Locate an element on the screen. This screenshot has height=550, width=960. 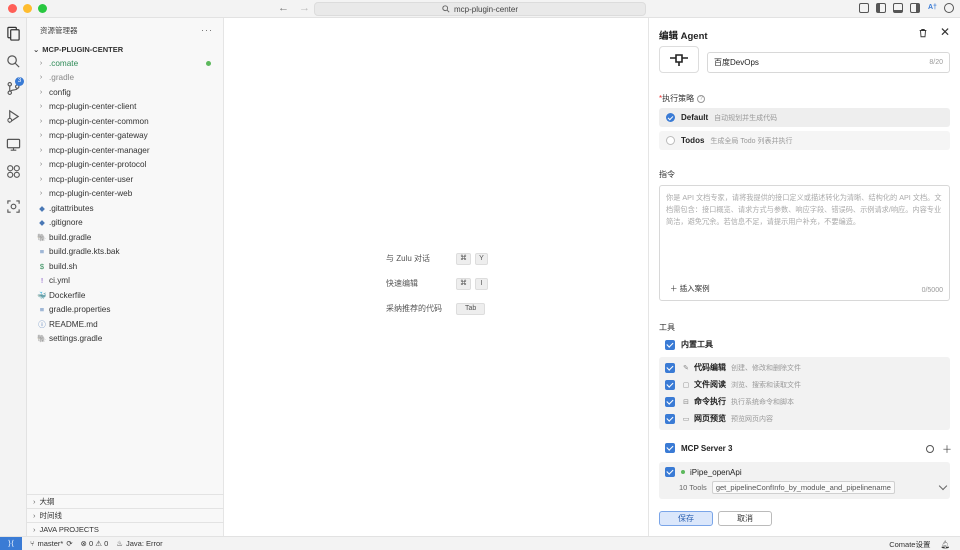
builtin-tool-item: ▭ 网页预览 预览网页内容 is located at coordinates (719, 418).